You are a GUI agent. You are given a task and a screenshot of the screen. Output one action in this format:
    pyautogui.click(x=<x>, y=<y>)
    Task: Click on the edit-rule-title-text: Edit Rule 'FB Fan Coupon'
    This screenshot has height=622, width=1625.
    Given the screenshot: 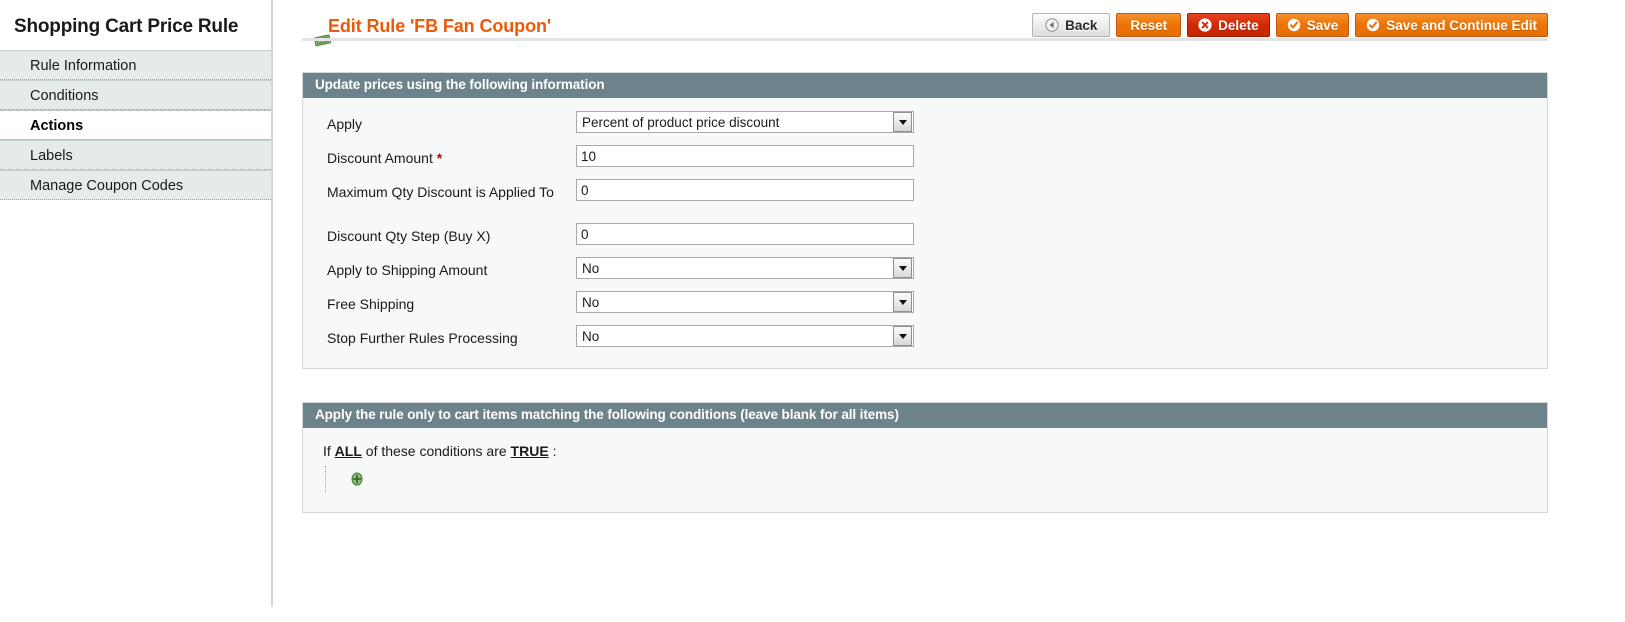 What is the action you would take?
    pyautogui.click(x=440, y=26)
    